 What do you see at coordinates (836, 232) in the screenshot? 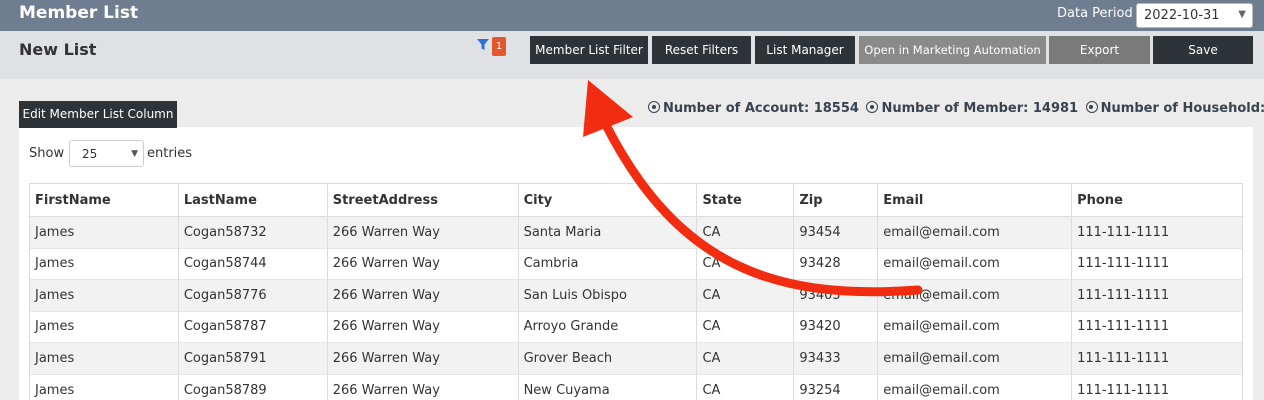
I see `table-cell: 93454` at bounding box center [836, 232].